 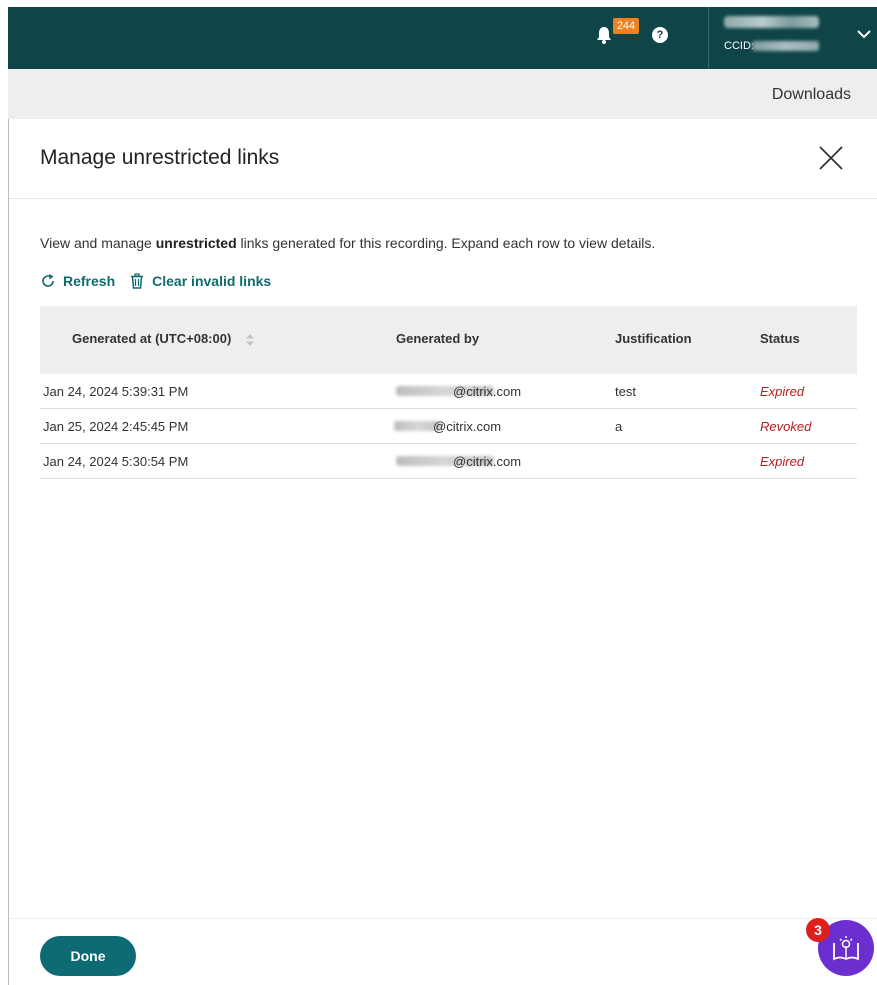 What do you see at coordinates (864, 34) in the screenshot?
I see `chevron-down-icon` at bounding box center [864, 34].